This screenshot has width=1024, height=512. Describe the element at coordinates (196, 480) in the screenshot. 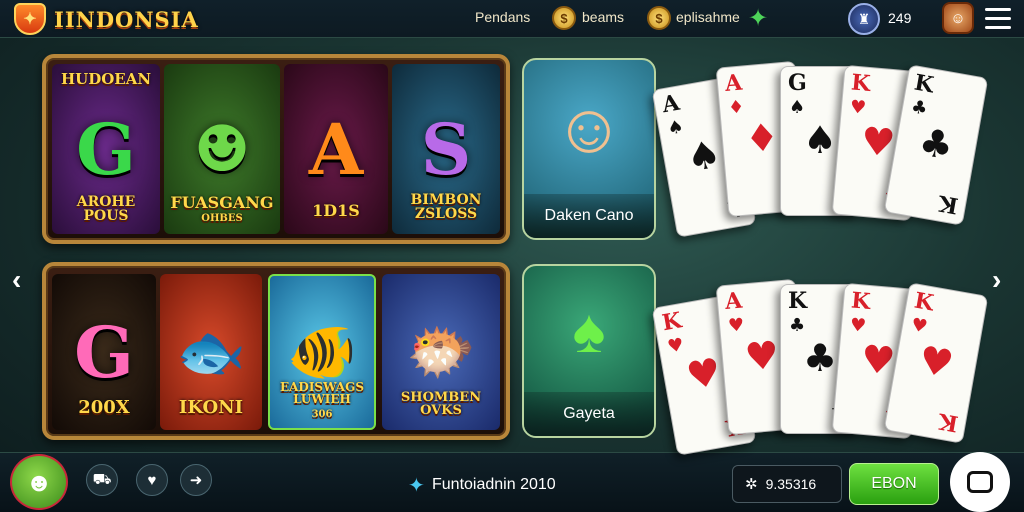

I see `forward-icon: ➜` at that location.